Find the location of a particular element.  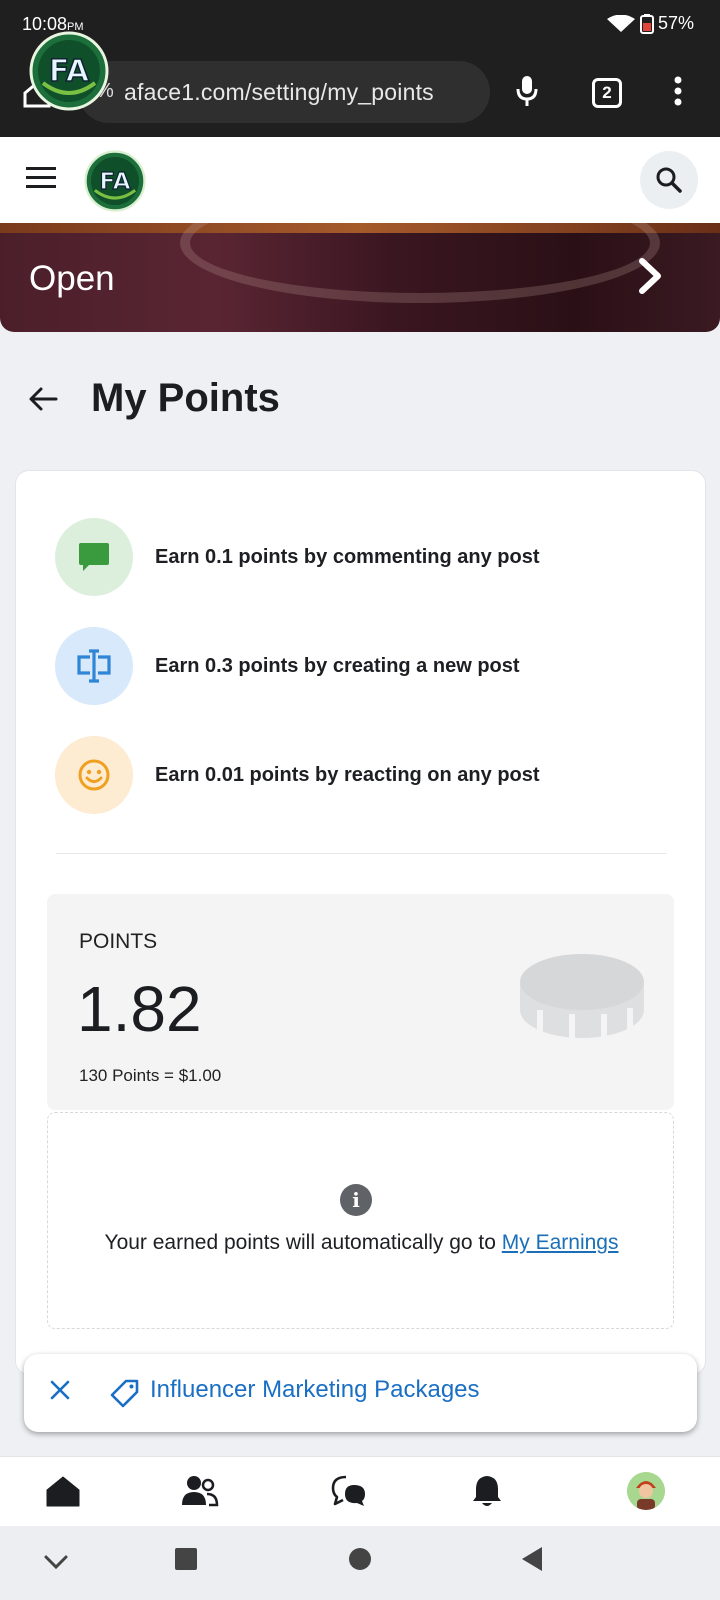

battery-icon is located at coordinates (646, 23).